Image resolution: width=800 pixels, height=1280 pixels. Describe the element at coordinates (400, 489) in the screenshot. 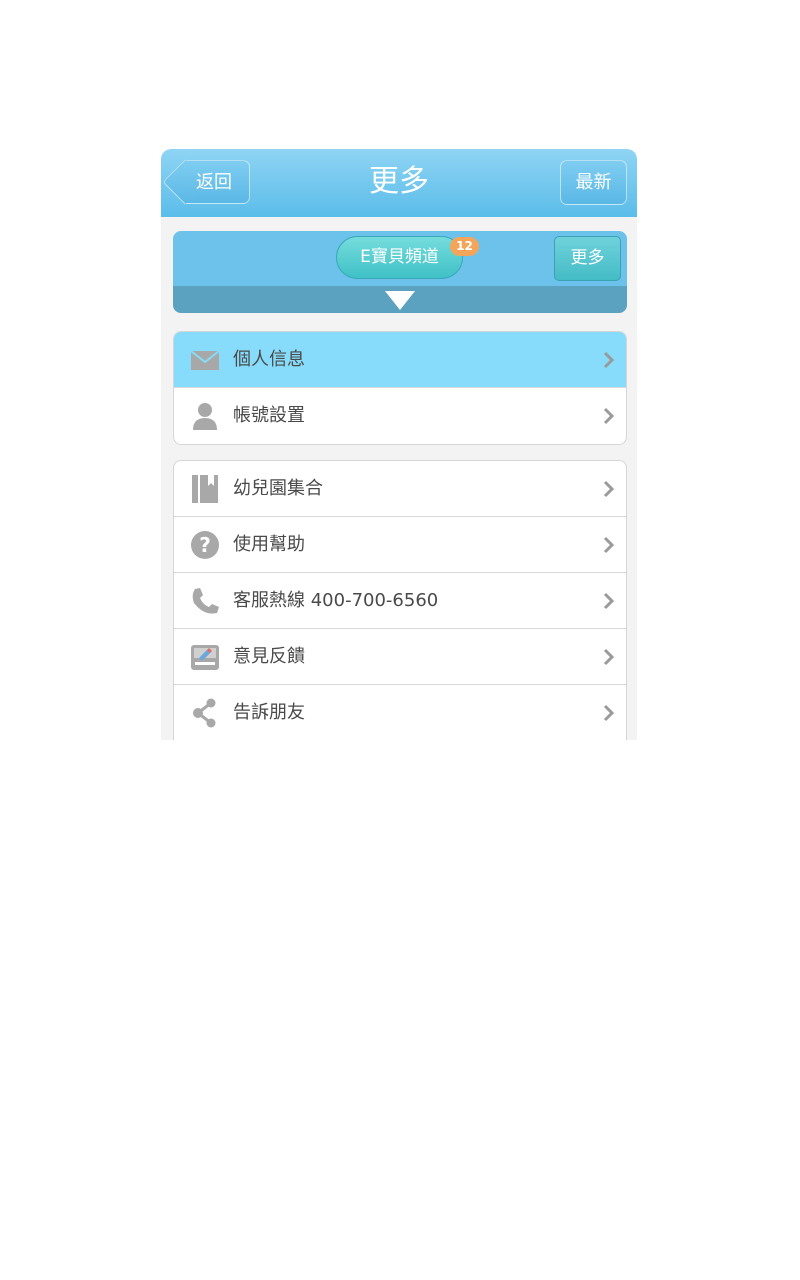

I see `menu-item-kindergartens: 幼兒園集合` at that location.